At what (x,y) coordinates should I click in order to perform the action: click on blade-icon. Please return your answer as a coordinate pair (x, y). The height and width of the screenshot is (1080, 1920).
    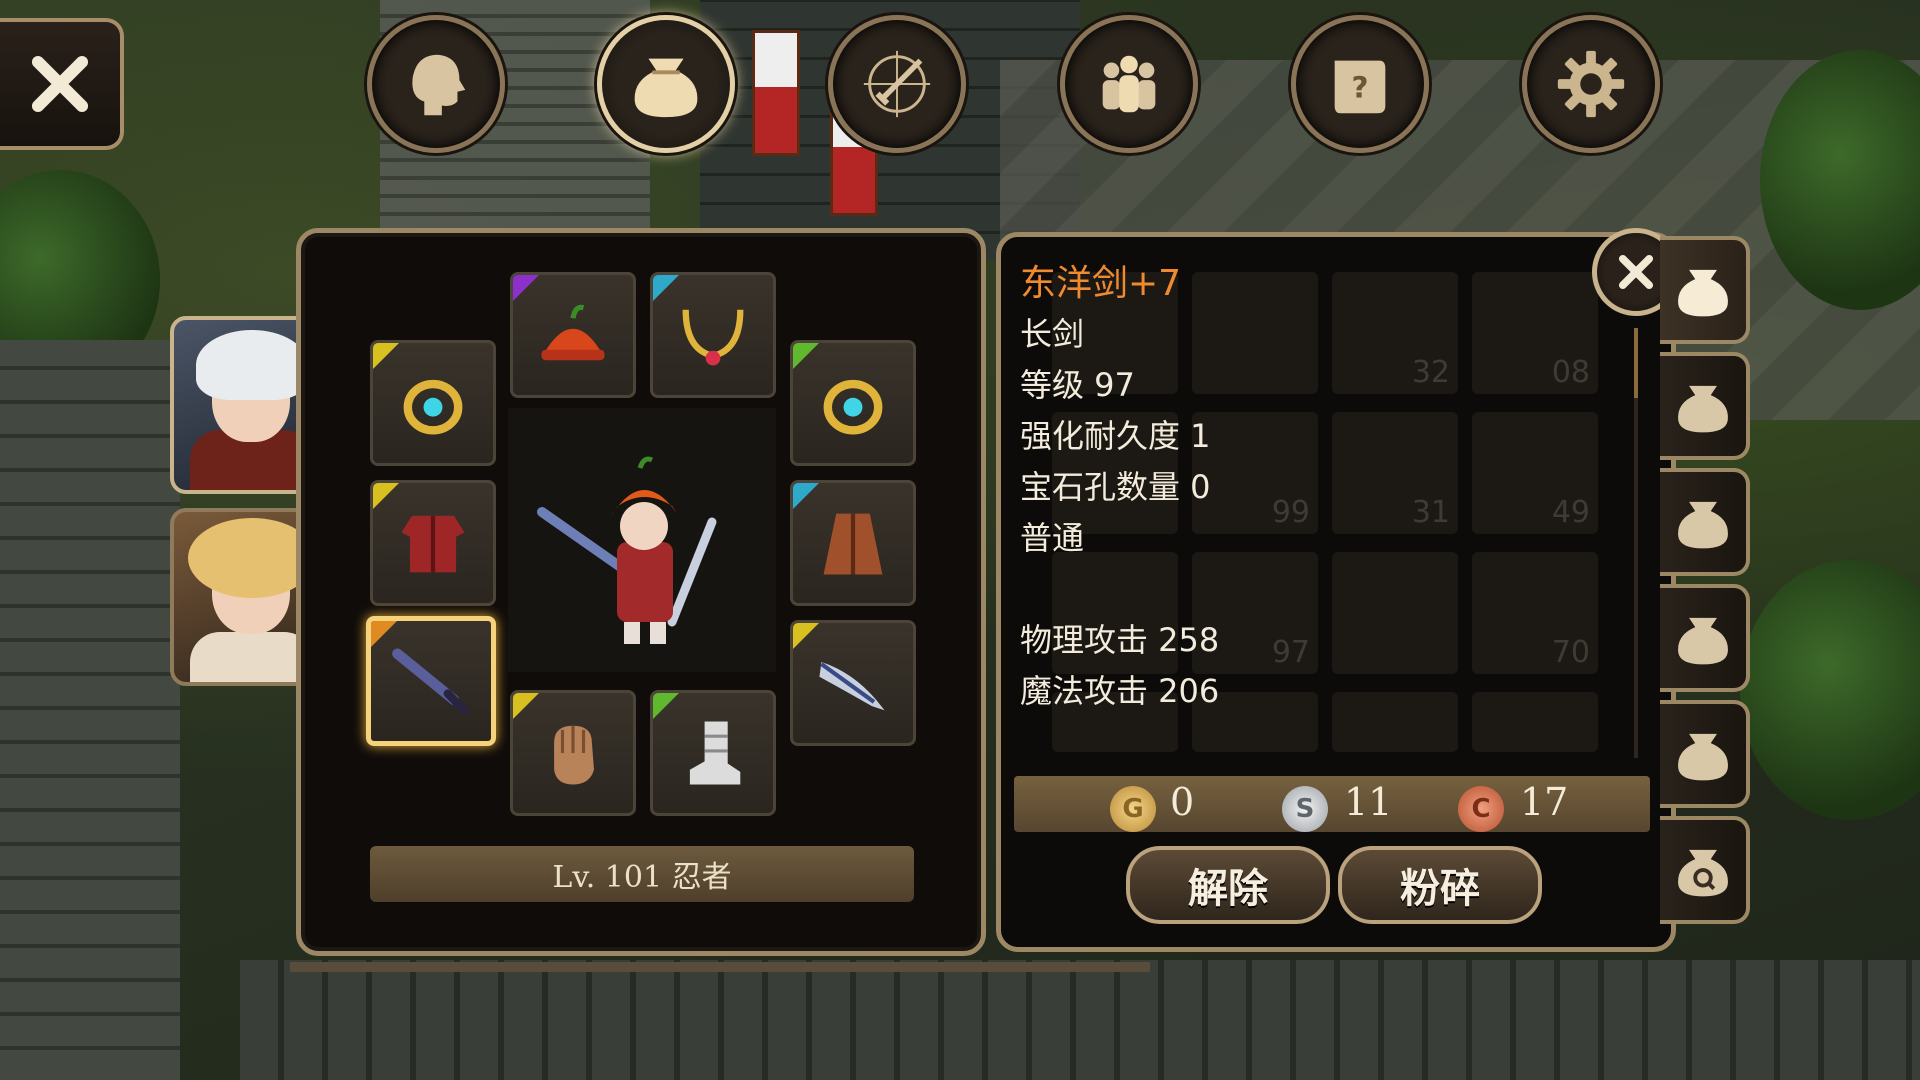
    Looking at the image, I should click on (852, 686).